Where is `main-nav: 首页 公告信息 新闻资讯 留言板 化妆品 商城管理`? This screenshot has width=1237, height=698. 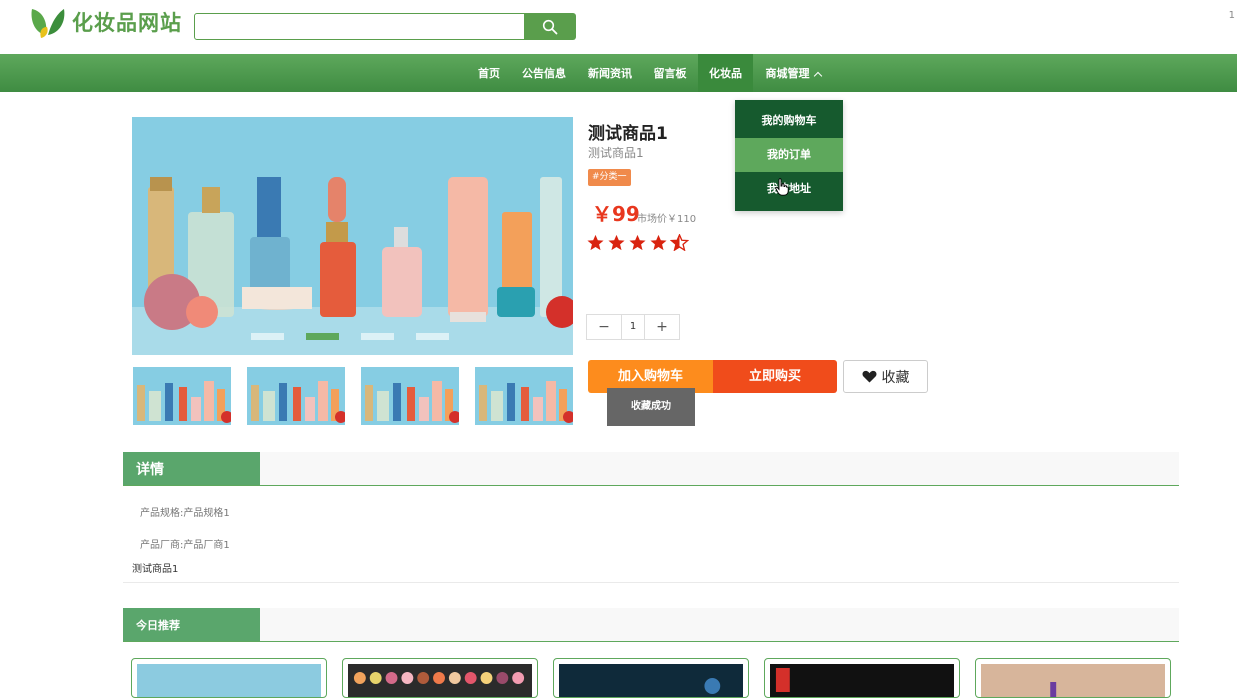 main-nav: 首页 公告信息 新闻资讯 留言板 化妆品 商城管理 is located at coordinates (618, 73).